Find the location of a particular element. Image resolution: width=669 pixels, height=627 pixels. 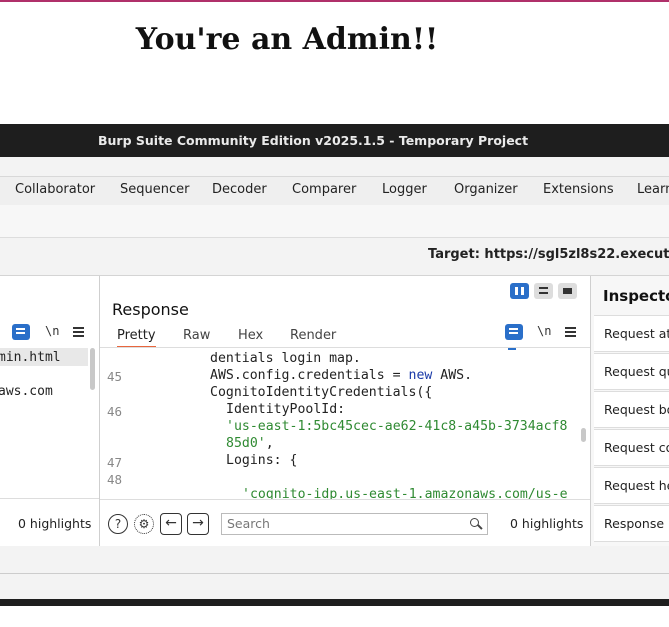

line-number: 46 is located at coordinates (114, 411).